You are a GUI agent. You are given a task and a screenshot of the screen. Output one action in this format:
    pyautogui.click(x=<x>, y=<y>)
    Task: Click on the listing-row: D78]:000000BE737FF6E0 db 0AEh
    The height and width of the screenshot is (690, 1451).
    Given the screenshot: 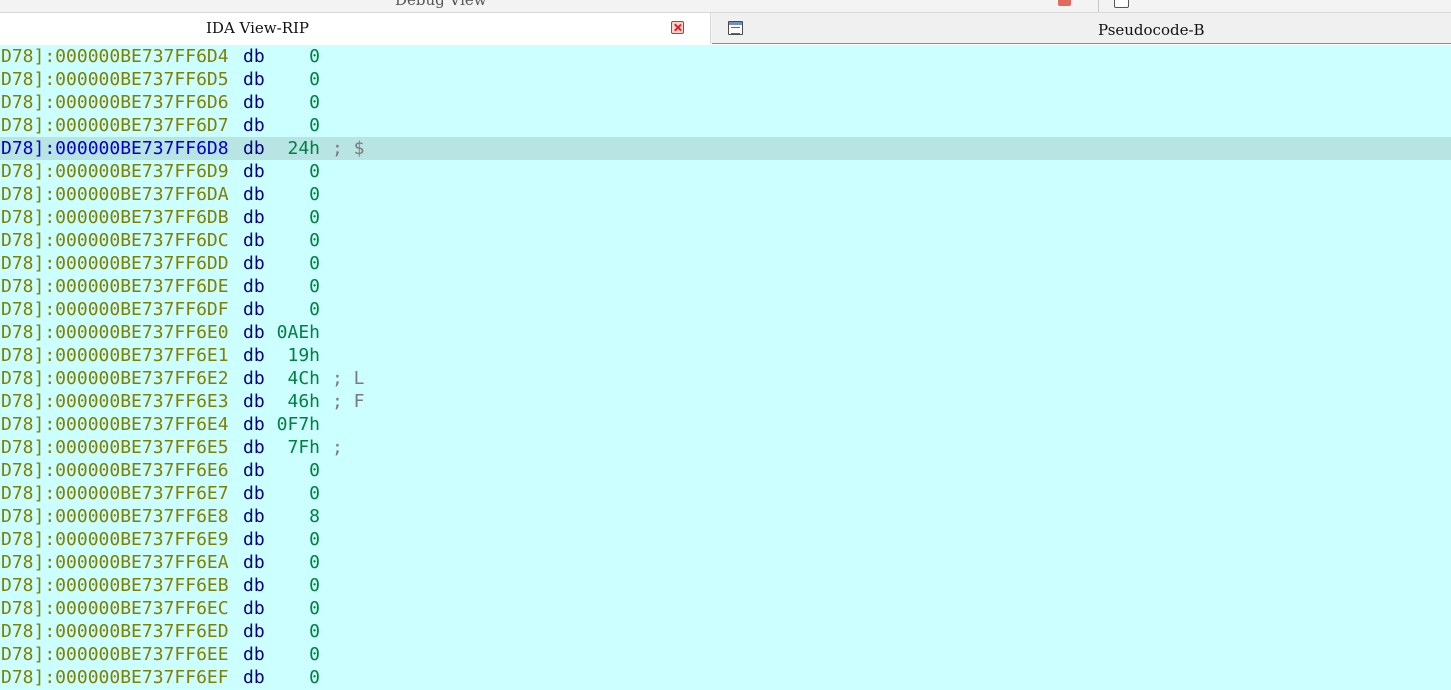 What is the action you would take?
    pyautogui.click(x=725, y=332)
    